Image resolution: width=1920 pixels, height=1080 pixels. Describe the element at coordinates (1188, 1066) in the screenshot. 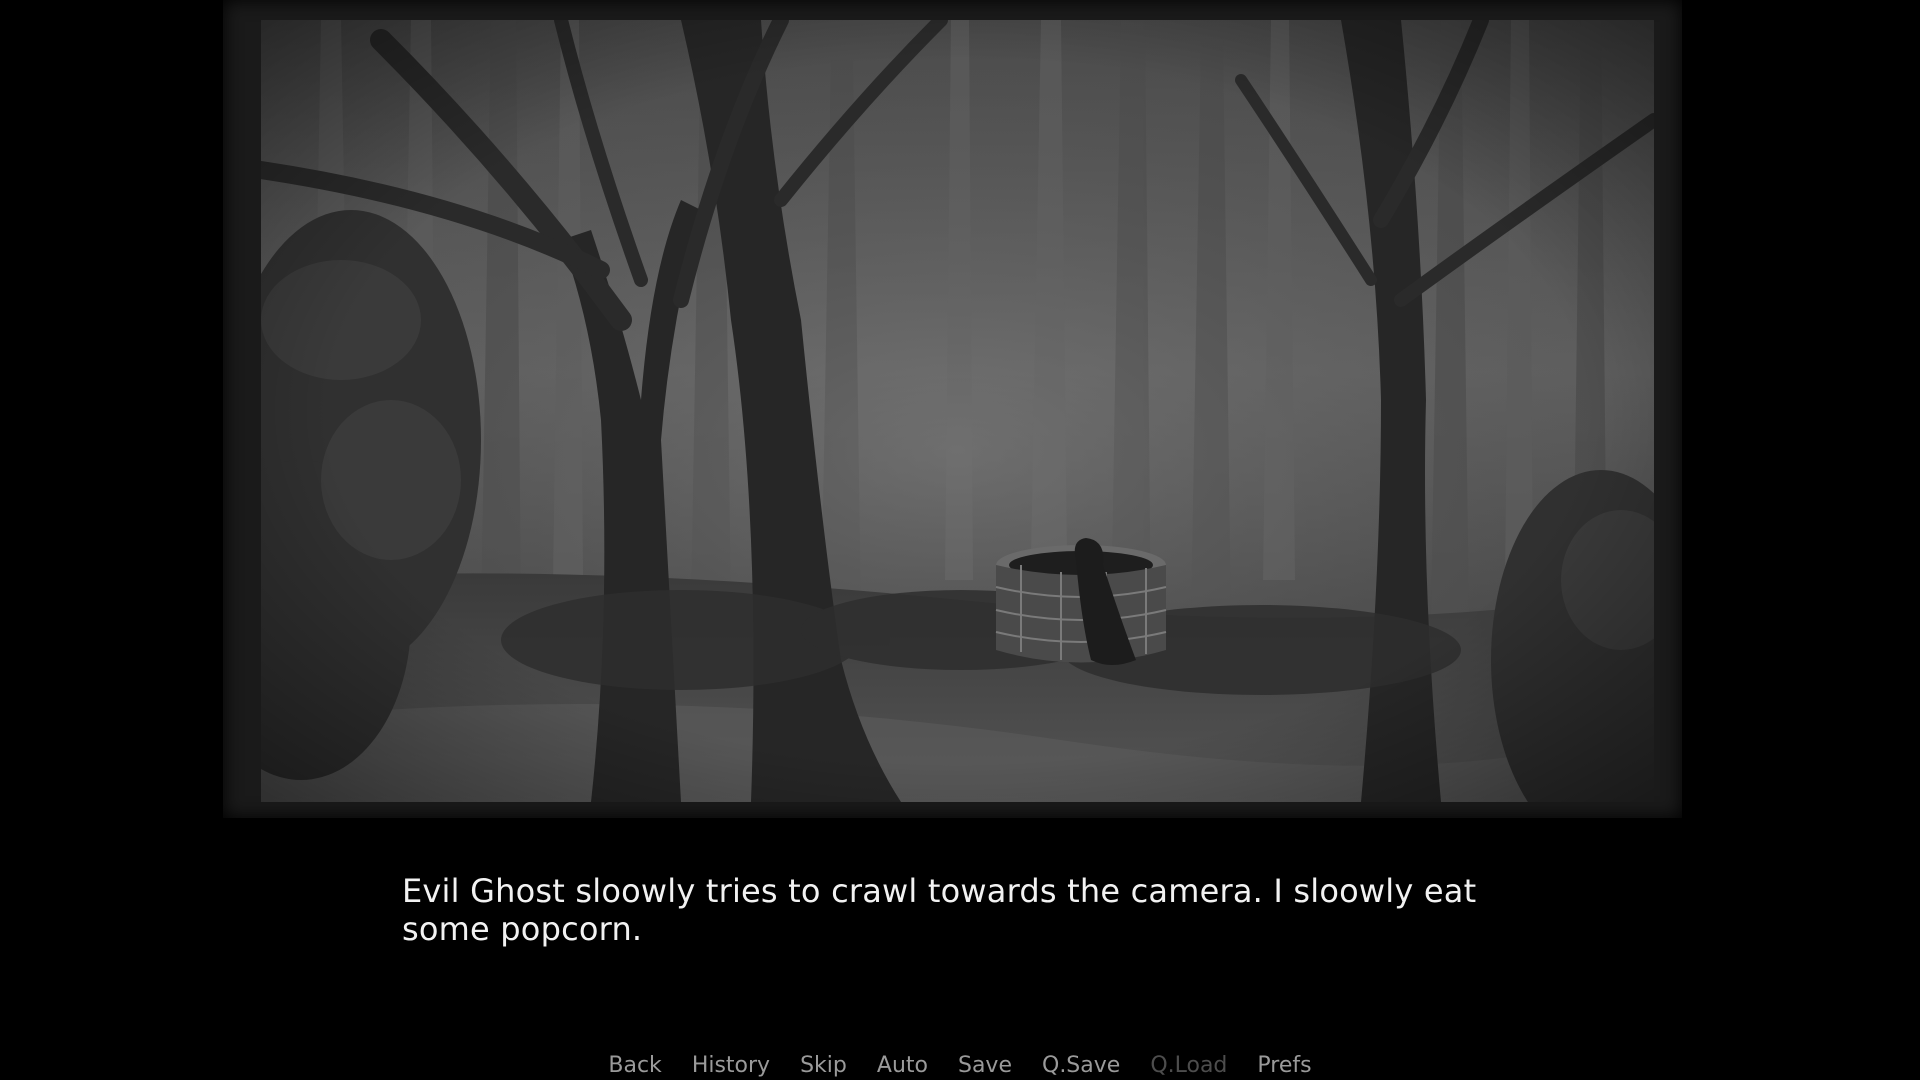

I see `quick-load-button: Q.Load` at that location.